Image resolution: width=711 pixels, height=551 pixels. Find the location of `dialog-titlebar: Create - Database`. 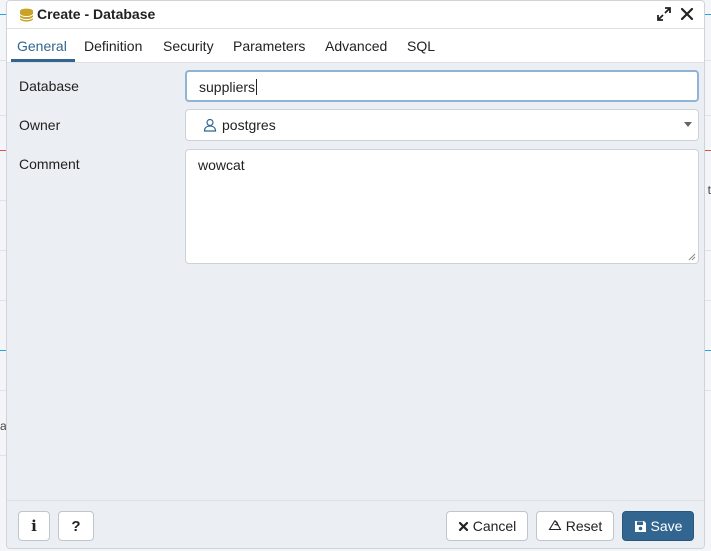

dialog-titlebar: Create - Database is located at coordinates (355, 15).